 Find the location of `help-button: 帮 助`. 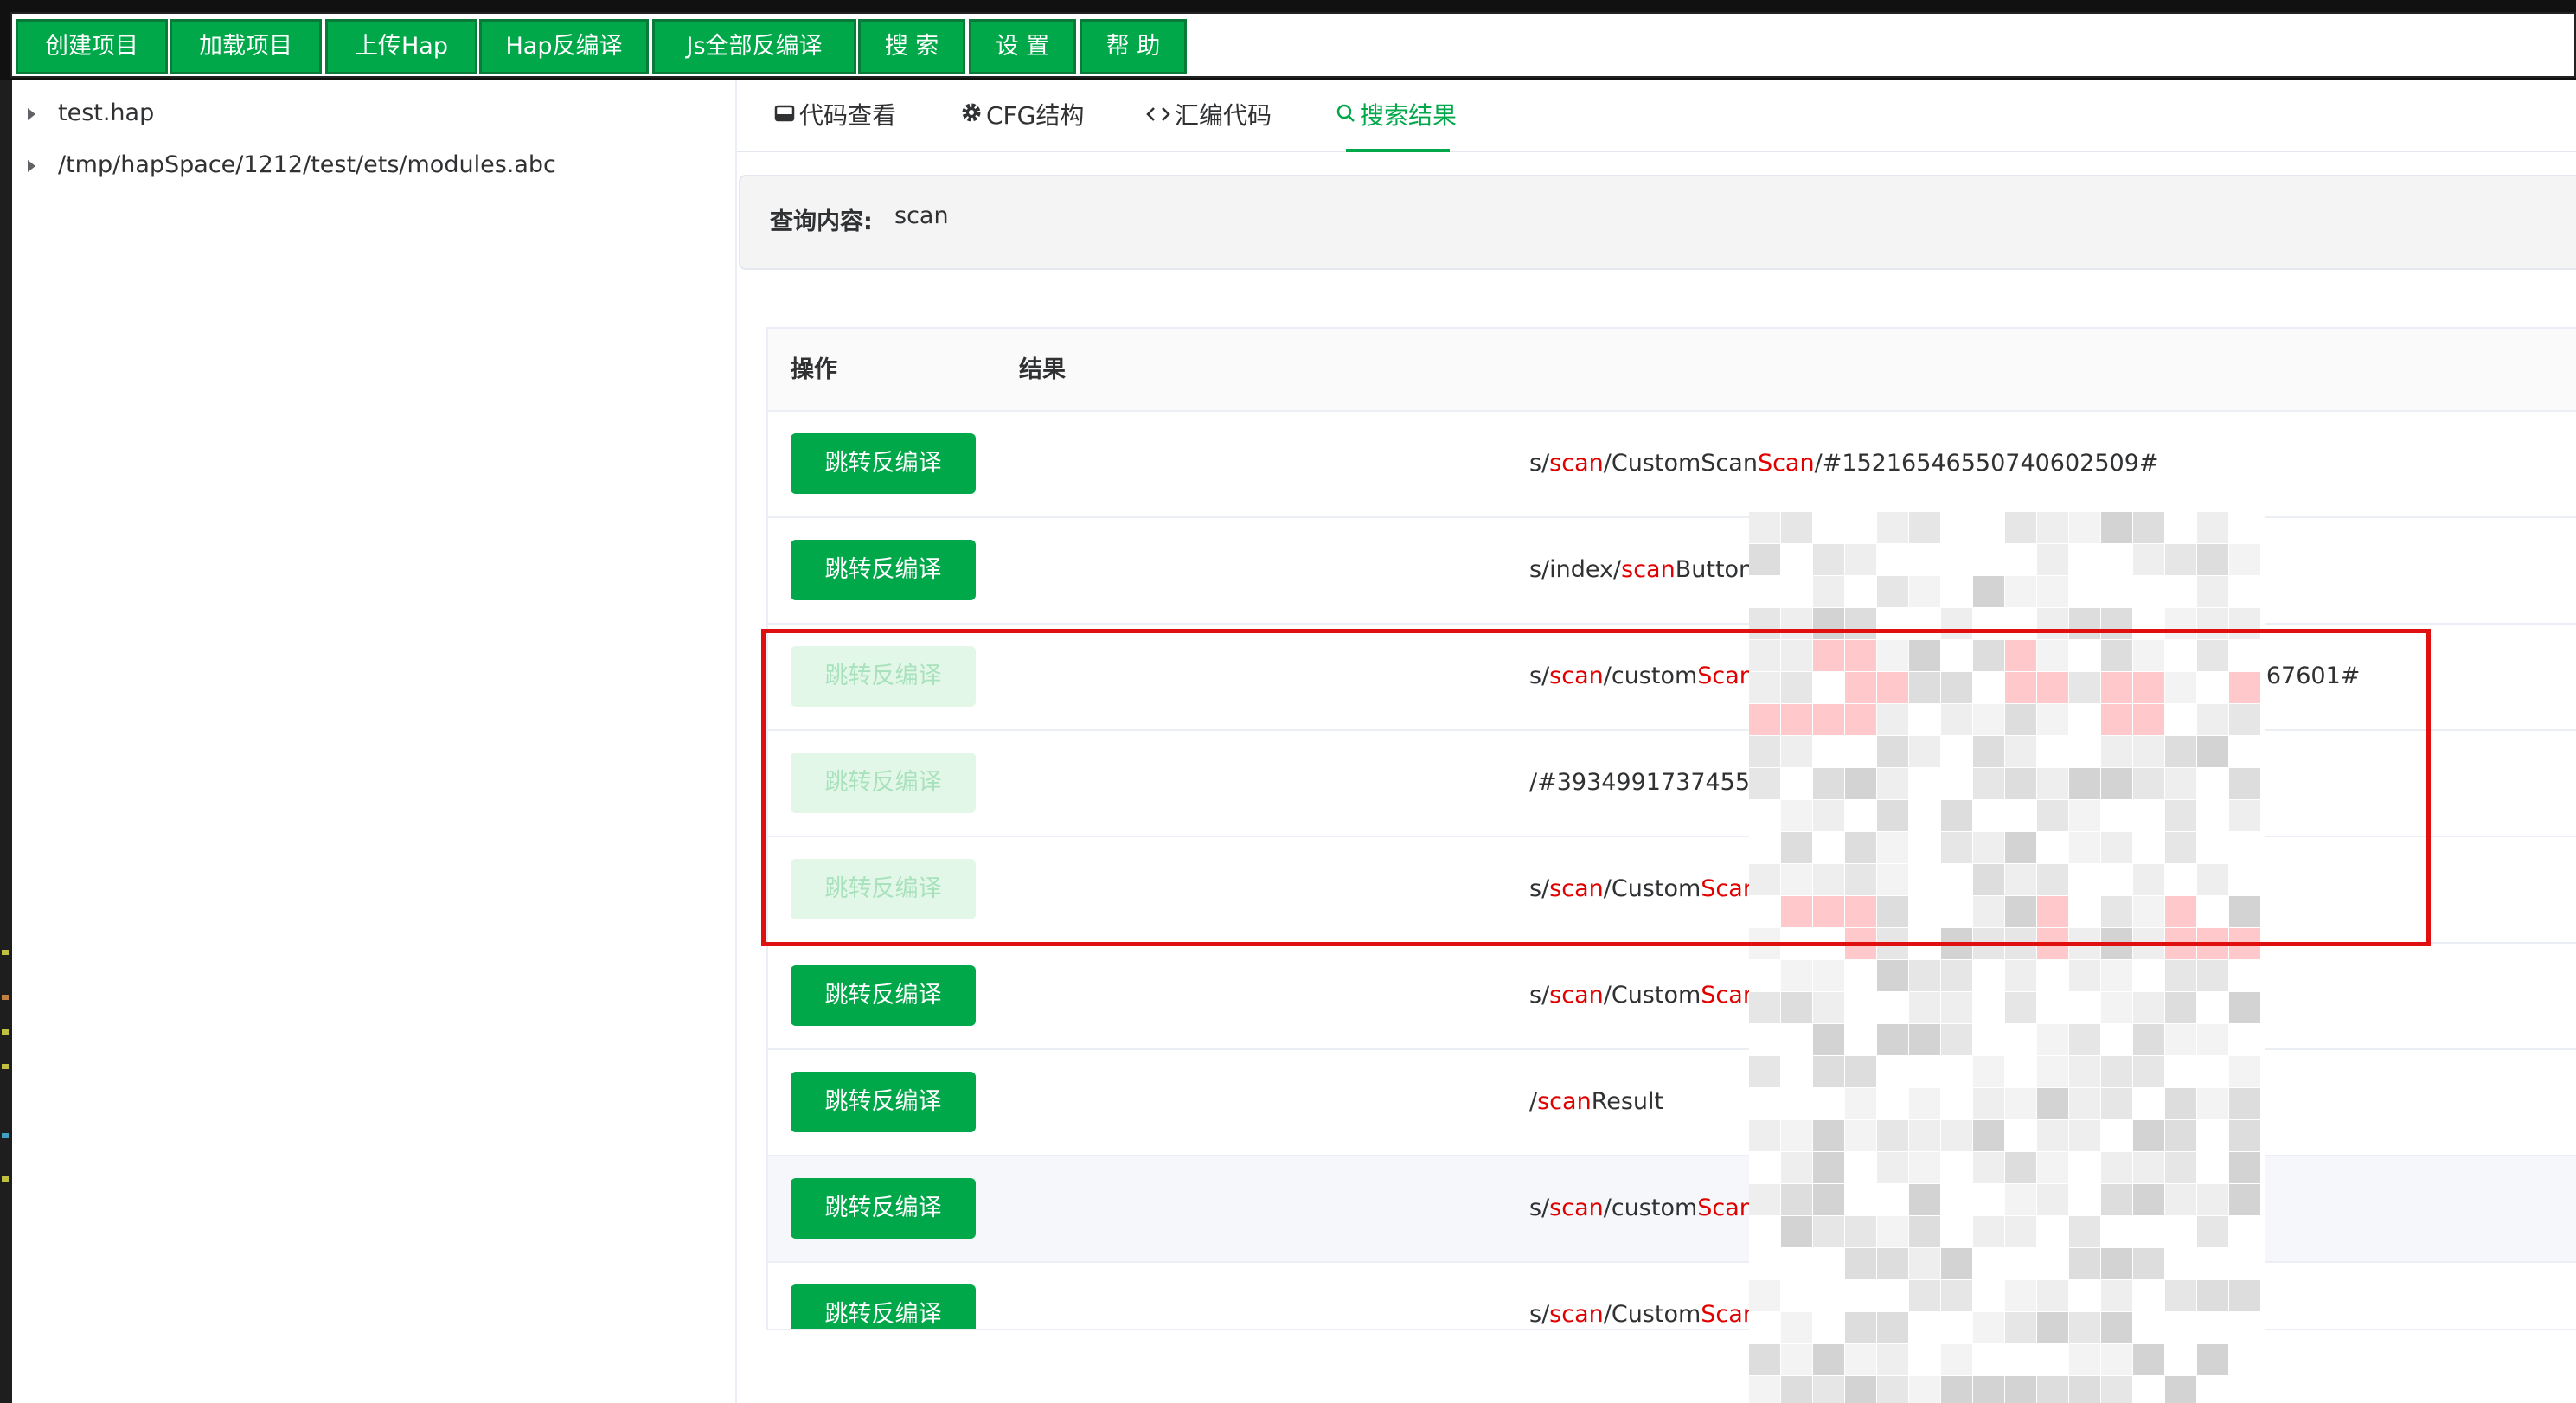

help-button: 帮 助 is located at coordinates (1133, 46).